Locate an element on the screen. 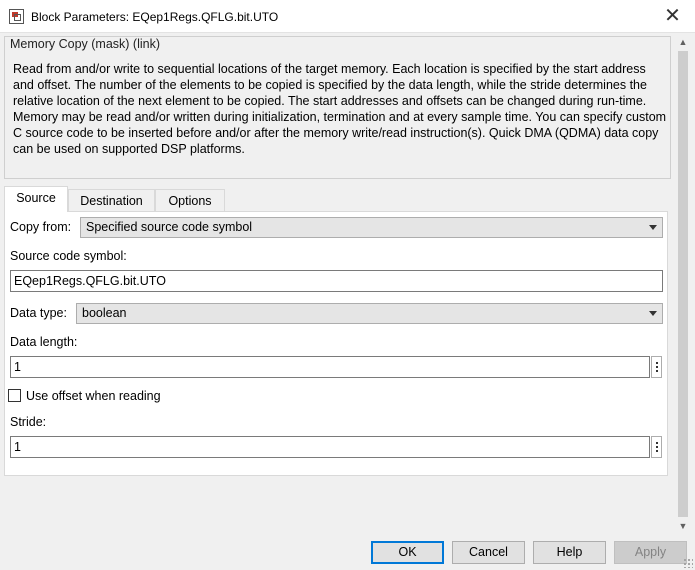 The image size is (695, 570). apply-button: Apply is located at coordinates (650, 552).